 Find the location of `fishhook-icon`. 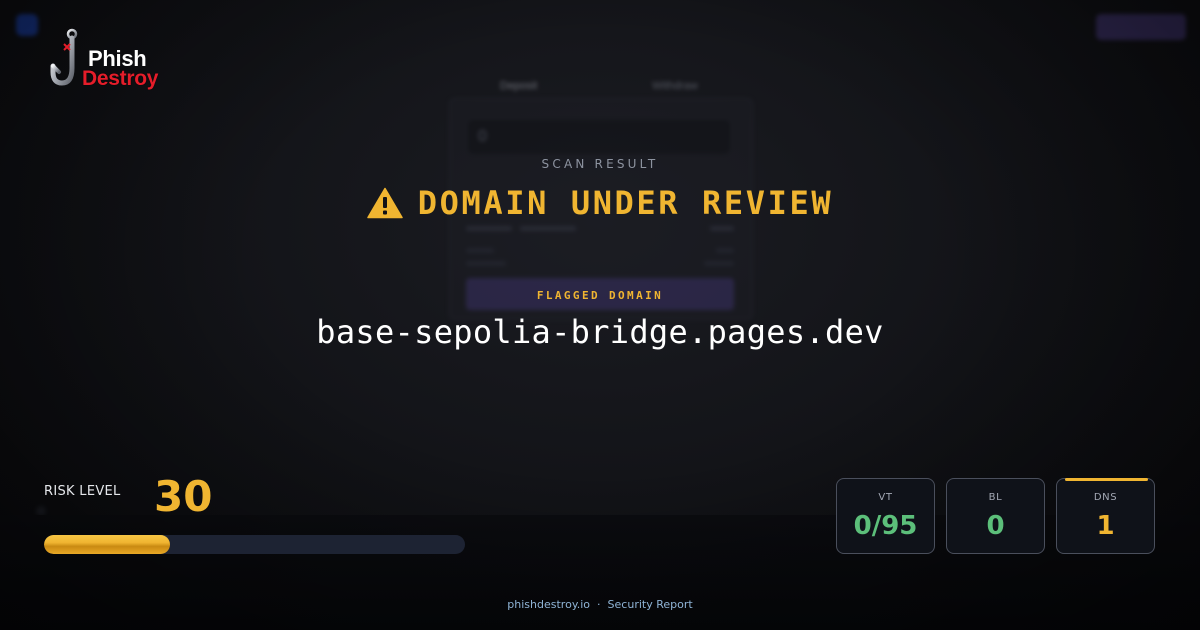

fishhook-icon is located at coordinates (64, 57).